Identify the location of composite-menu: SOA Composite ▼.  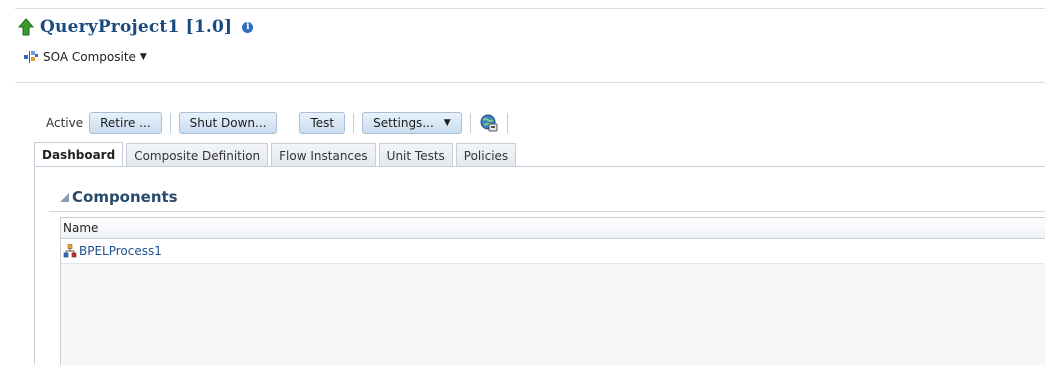
(85, 57).